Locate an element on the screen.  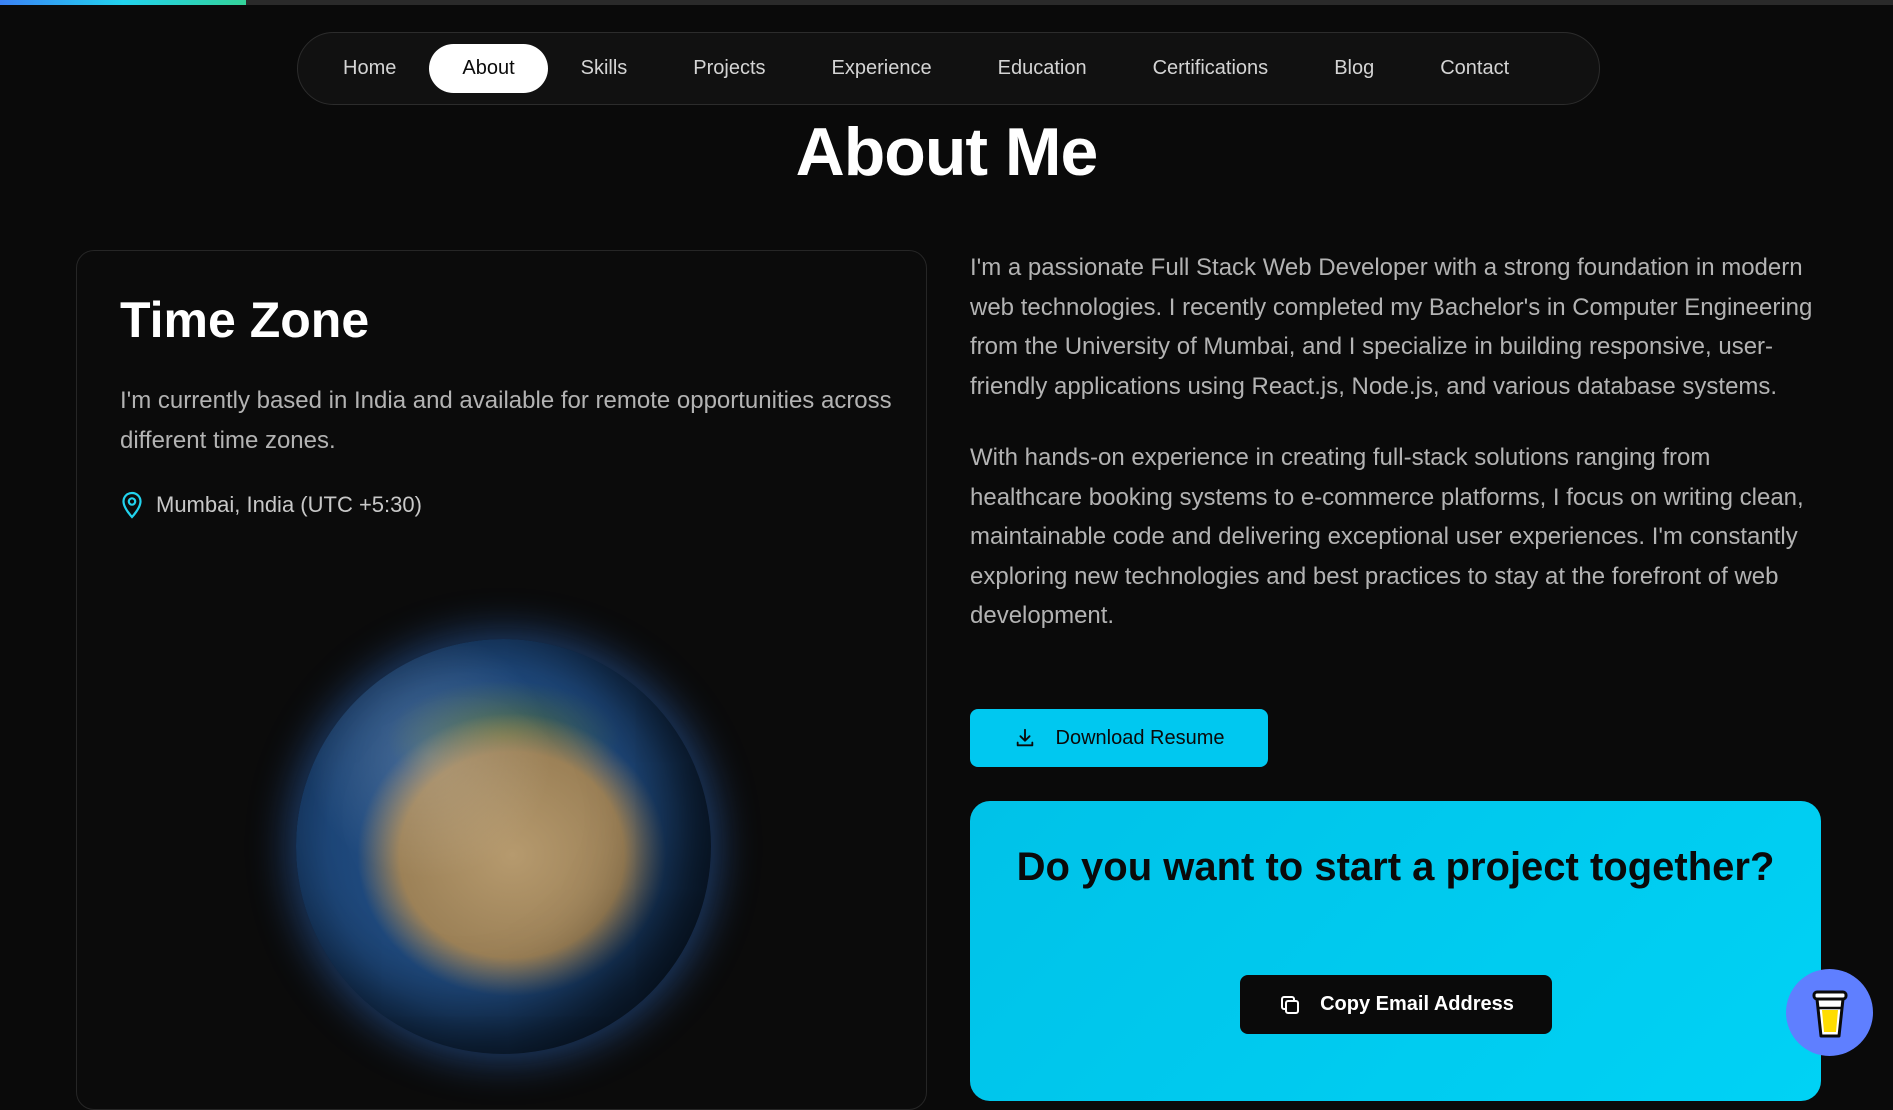
cta-title: Do you want to start a project together? is located at coordinates (1395, 867).